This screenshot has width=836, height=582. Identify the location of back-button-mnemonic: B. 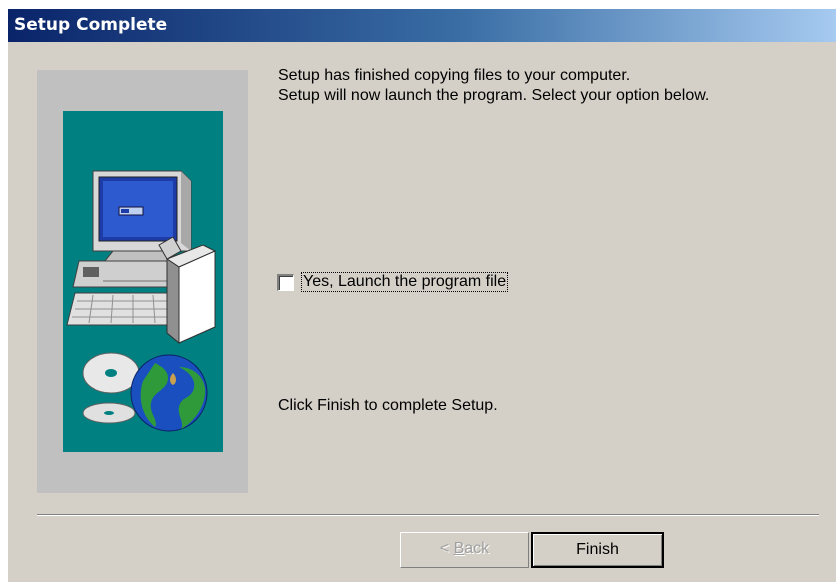
(459, 548).